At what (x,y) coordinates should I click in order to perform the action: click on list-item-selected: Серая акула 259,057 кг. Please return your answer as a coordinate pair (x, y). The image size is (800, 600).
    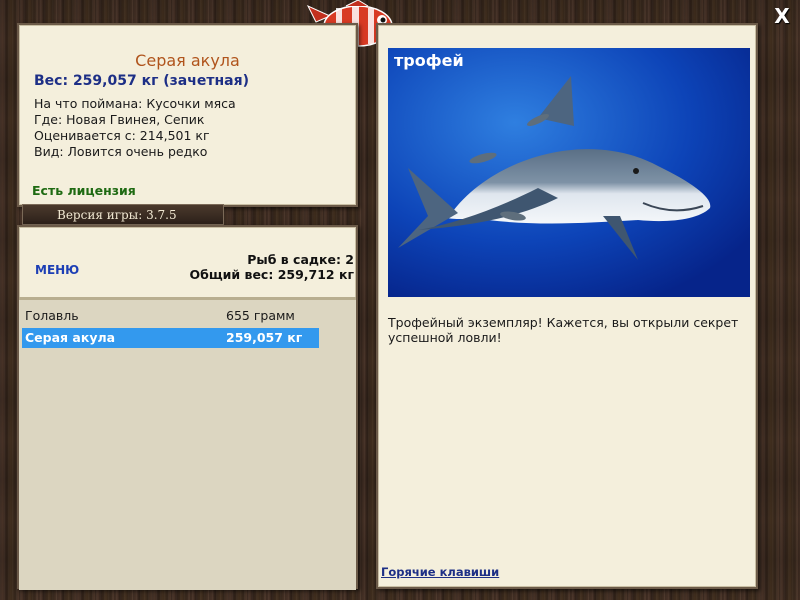
    Looking at the image, I should click on (170, 338).